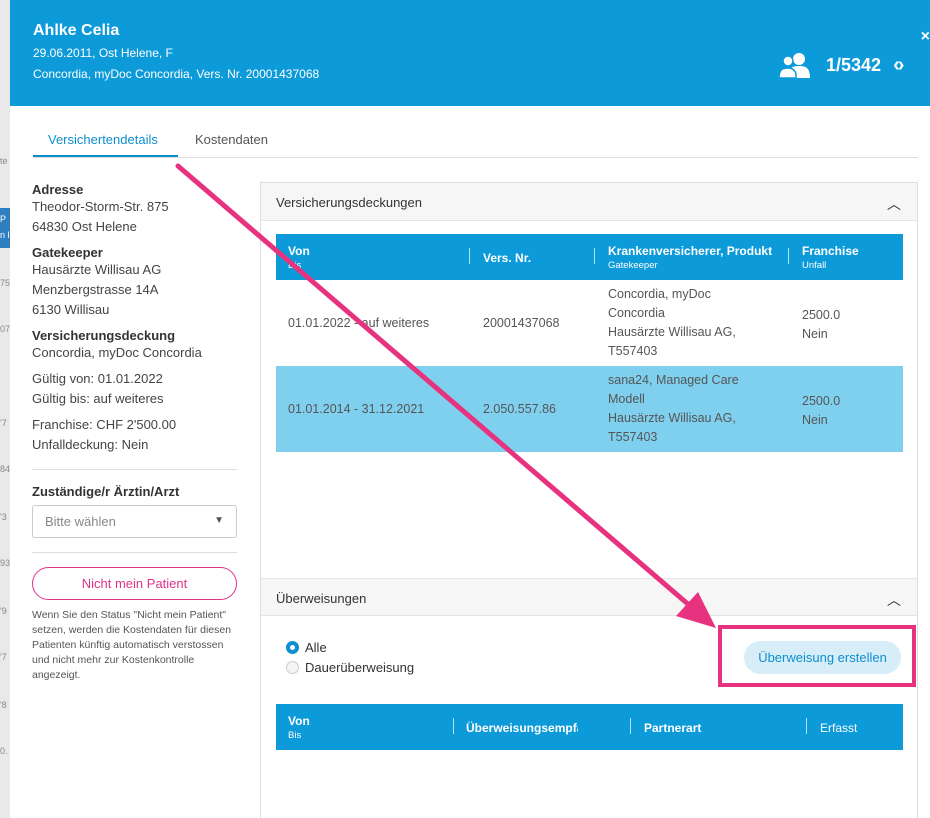  Describe the element at coordinates (321, 598) in the screenshot. I see `referrals-title: Überweisungen` at that location.